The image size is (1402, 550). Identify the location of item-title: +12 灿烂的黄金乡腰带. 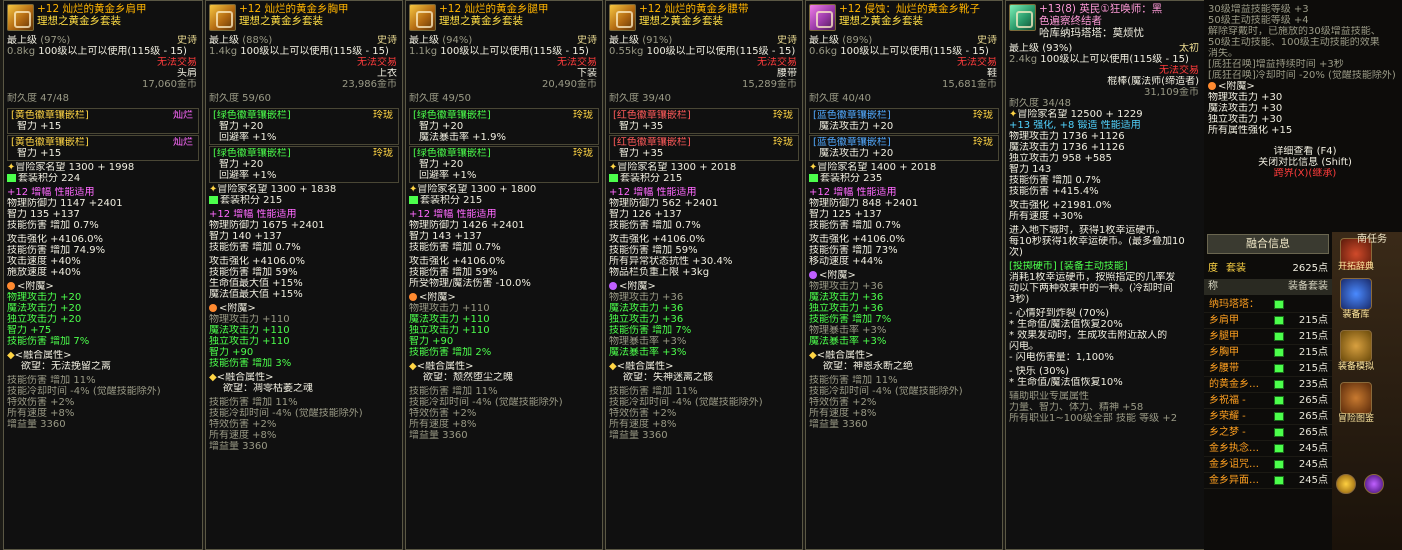
(694, 9).